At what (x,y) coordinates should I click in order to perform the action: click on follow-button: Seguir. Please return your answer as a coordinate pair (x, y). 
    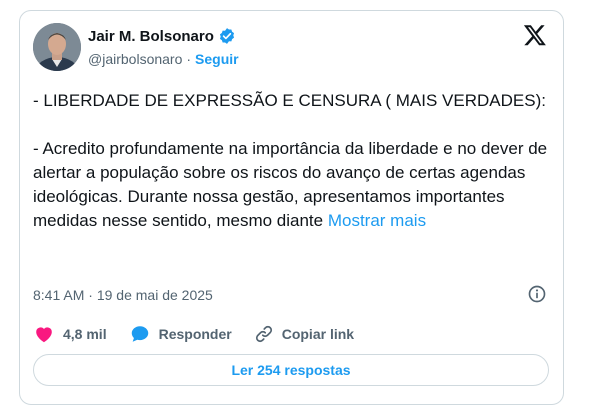
    Looking at the image, I should click on (217, 59).